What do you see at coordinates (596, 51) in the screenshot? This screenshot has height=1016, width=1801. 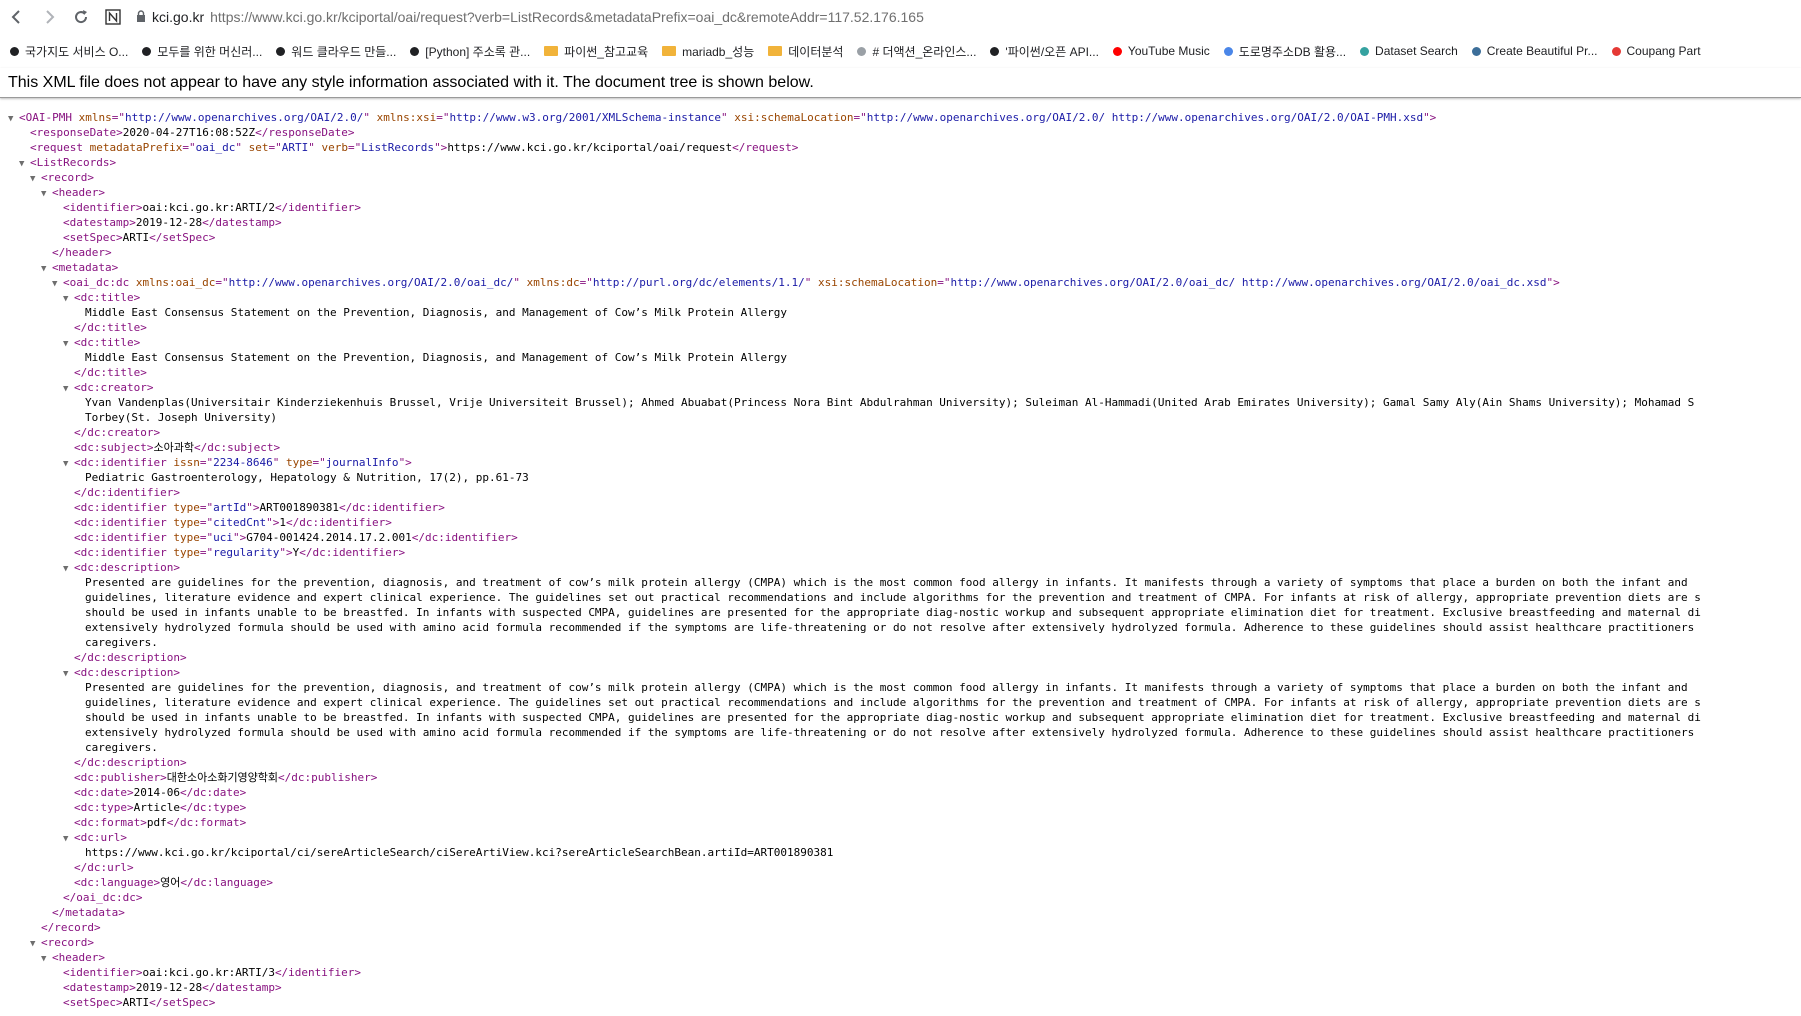 I see `bookmark-item: 파이썬_참고교육` at bounding box center [596, 51].